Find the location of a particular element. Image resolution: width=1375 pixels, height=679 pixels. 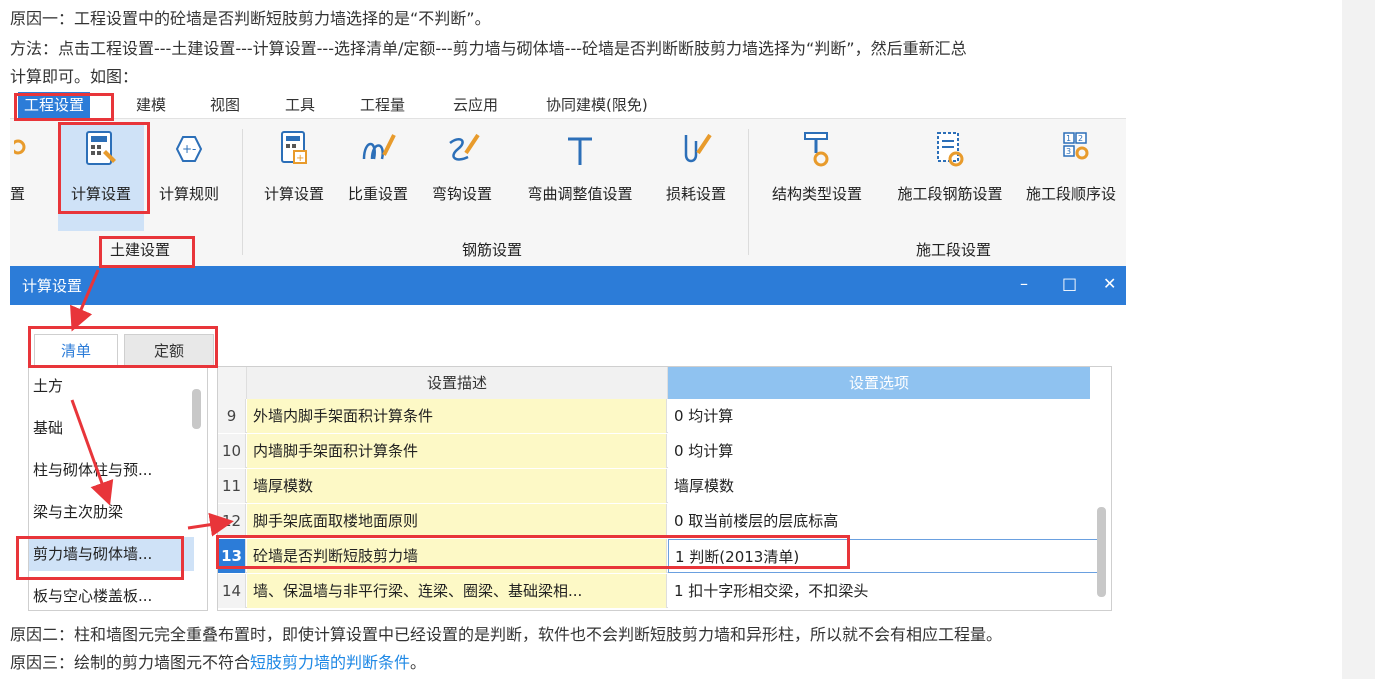

reason-three-prefix: 原因三：绘制的剪力墙图元不符合 is located at coordinates (130, 662).